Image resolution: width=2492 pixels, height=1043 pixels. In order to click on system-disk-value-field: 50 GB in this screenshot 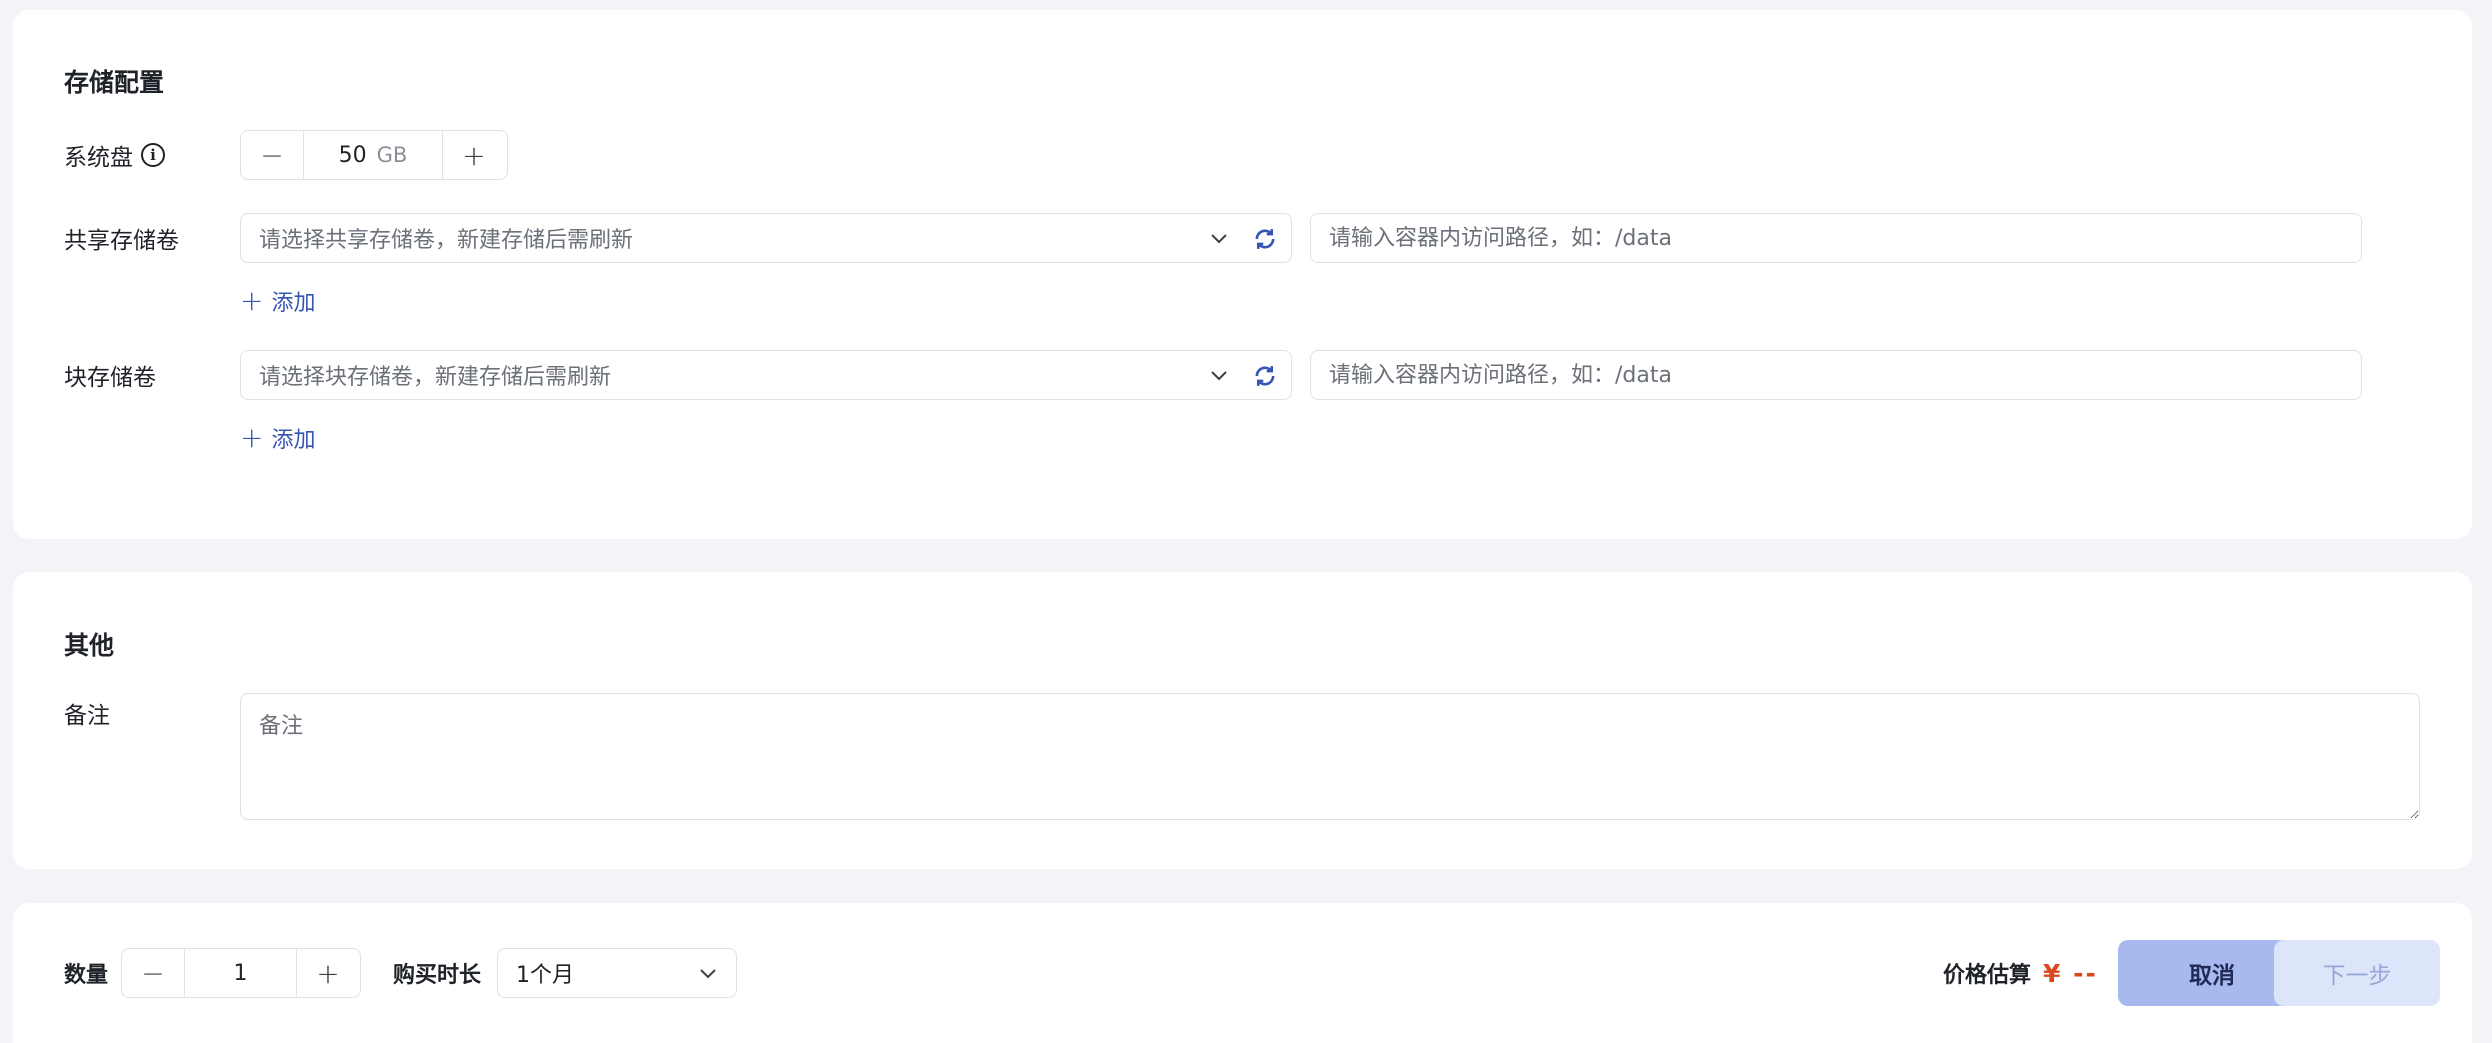, I will do `click(373, 155)`.